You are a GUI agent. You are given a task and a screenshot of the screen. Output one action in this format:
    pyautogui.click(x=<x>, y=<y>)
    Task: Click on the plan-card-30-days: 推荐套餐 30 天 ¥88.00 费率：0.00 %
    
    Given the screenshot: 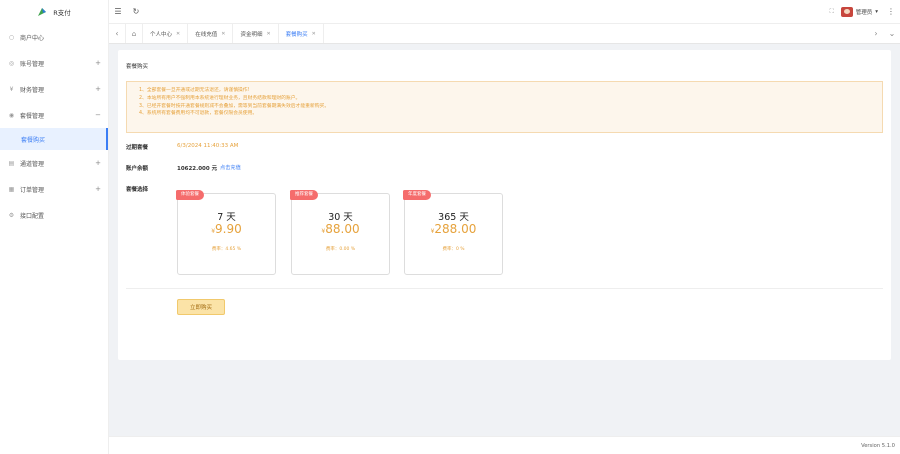 What is the action you would take?
    pyautogui.click(x=340, y=232)
    